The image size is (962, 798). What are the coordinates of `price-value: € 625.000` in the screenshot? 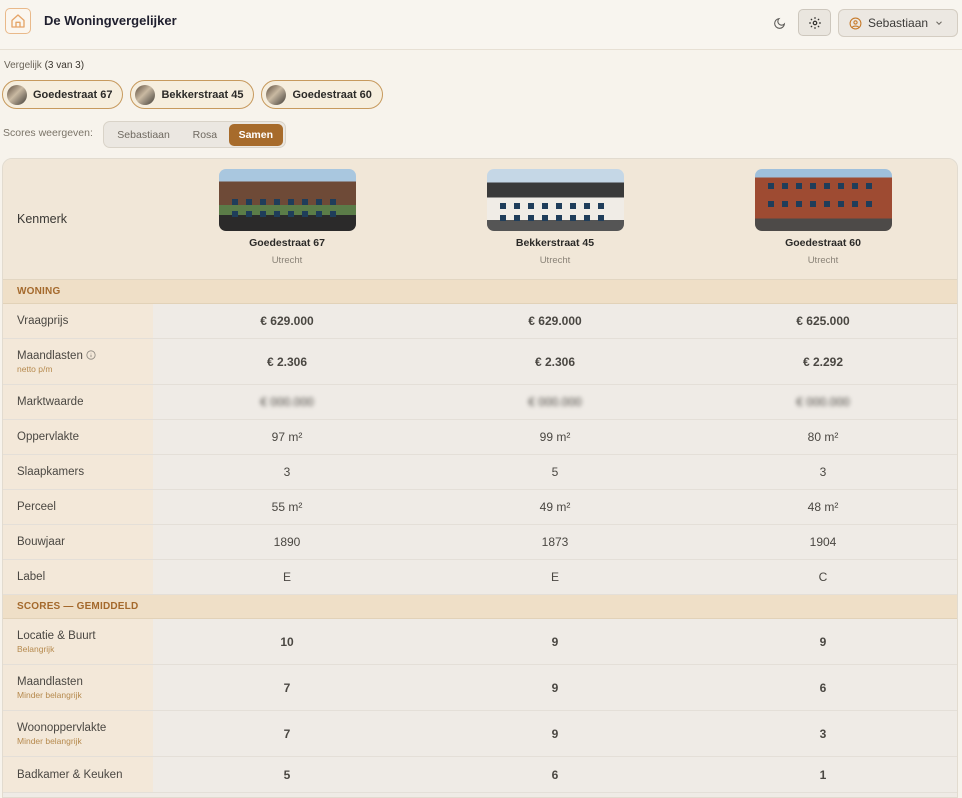 It's located at (823, 321).